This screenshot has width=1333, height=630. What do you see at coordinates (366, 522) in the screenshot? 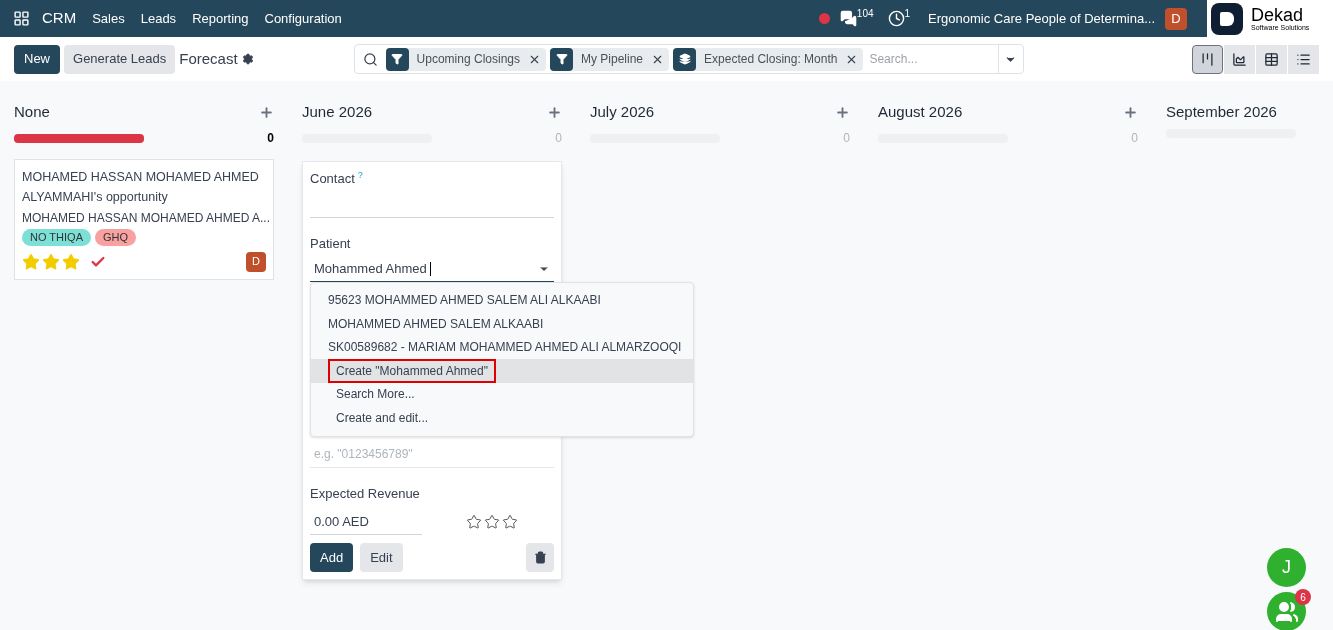
I see `revenue-field: 0.00 AED` at bounding box center [366, 522].